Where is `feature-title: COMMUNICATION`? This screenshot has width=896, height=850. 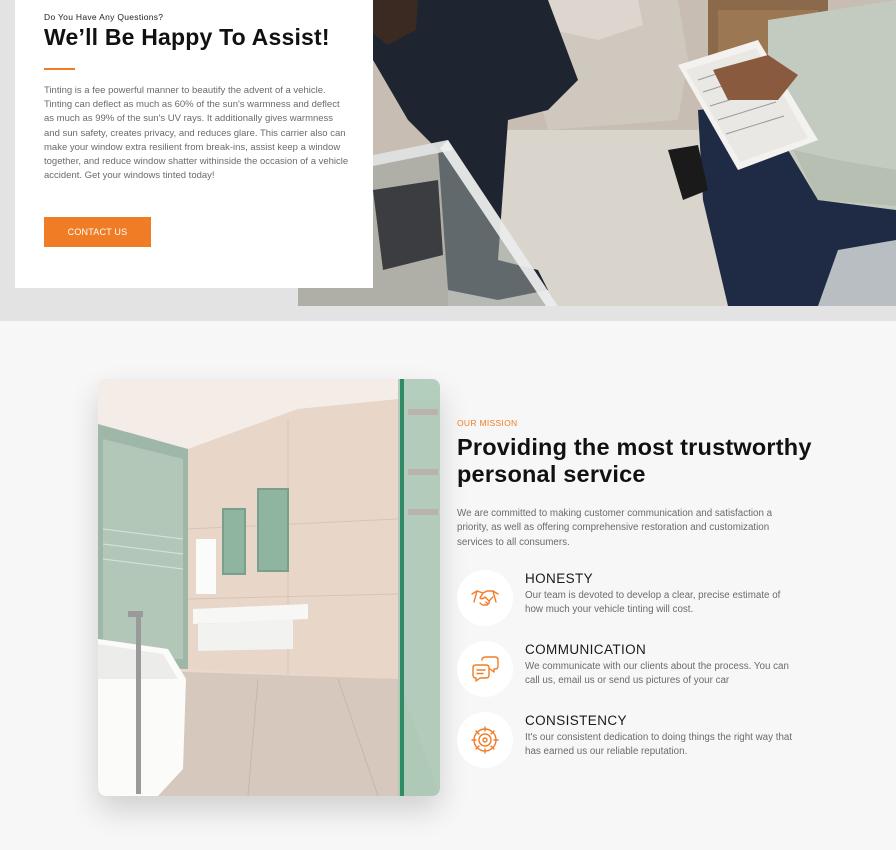
feature-title: COMMUNICATION is located at coordinates (586, 649).